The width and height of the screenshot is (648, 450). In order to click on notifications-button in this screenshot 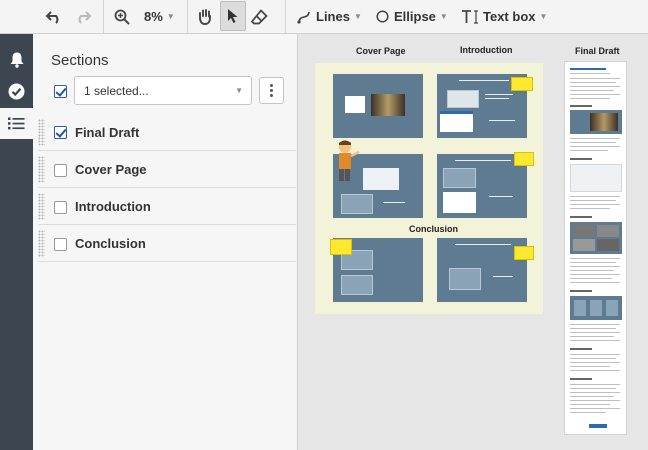, I will do `click(16, 59)`.